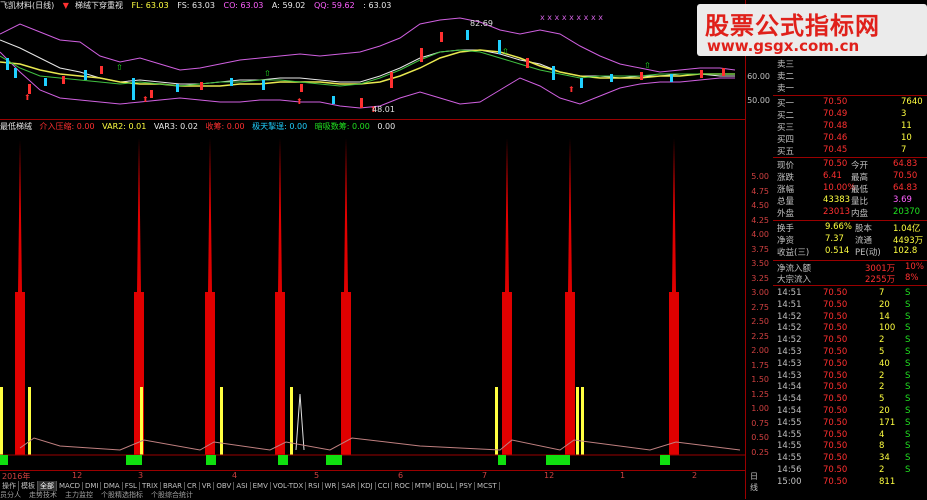  I want to click on tick-volume: 40, so click(884, 363).